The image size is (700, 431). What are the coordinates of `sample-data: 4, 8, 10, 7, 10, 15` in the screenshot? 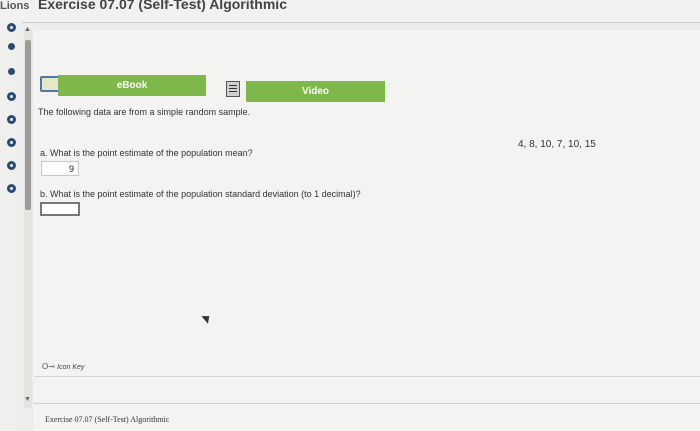 It's located at (557, 144).